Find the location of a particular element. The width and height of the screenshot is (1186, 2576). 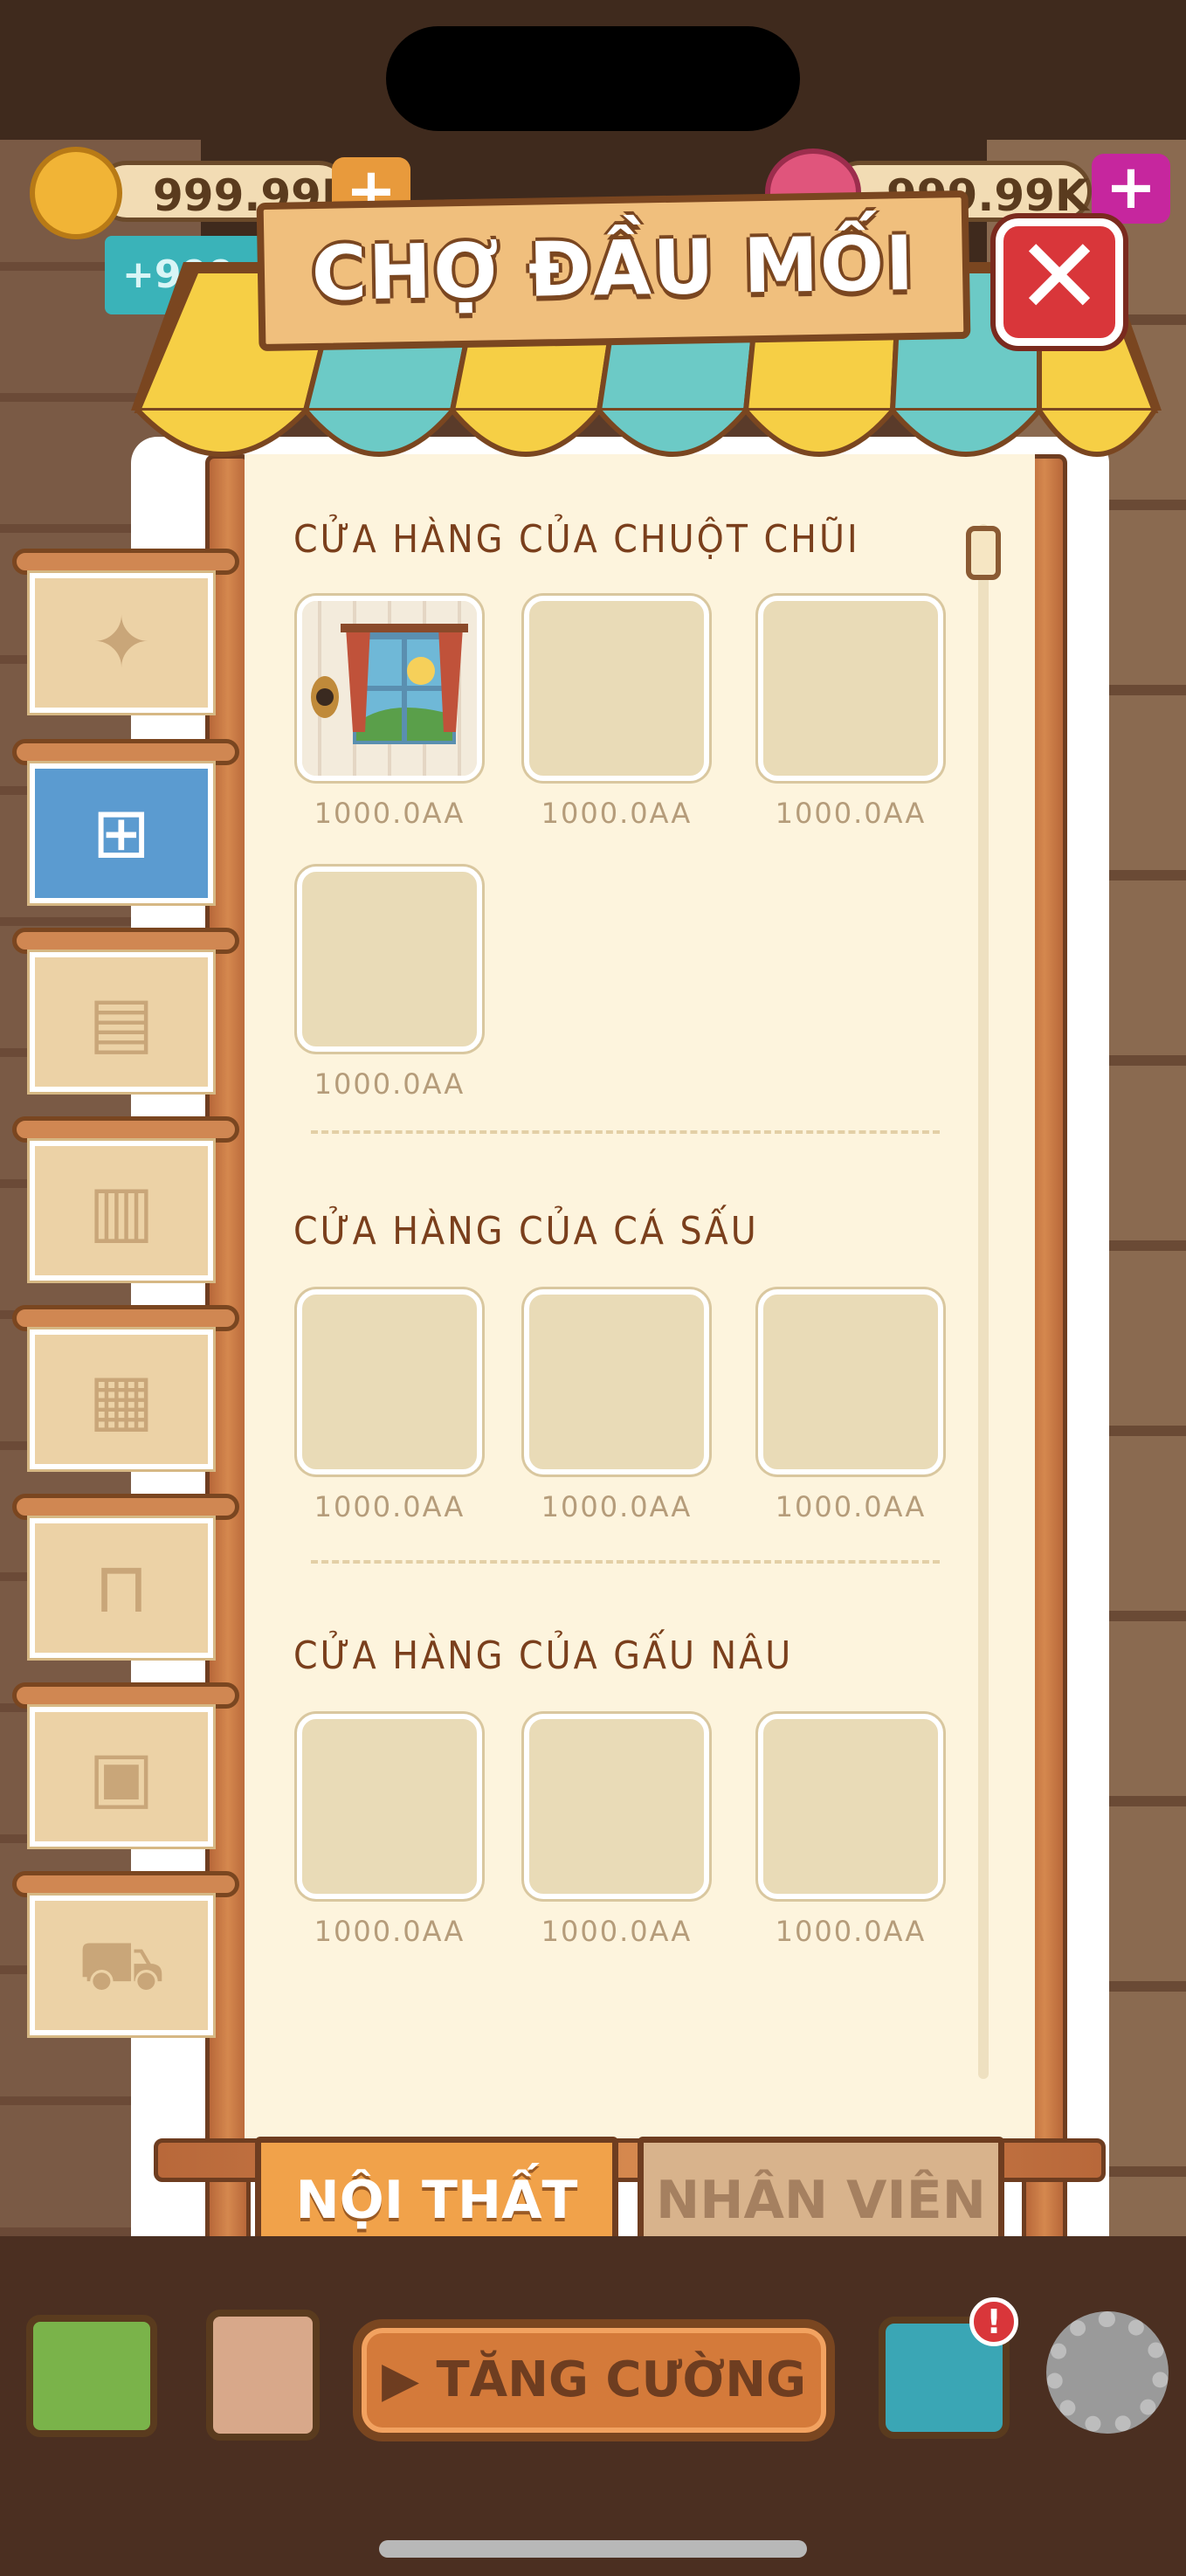

alert-badge: ! is located at coordinates (993, 2321).